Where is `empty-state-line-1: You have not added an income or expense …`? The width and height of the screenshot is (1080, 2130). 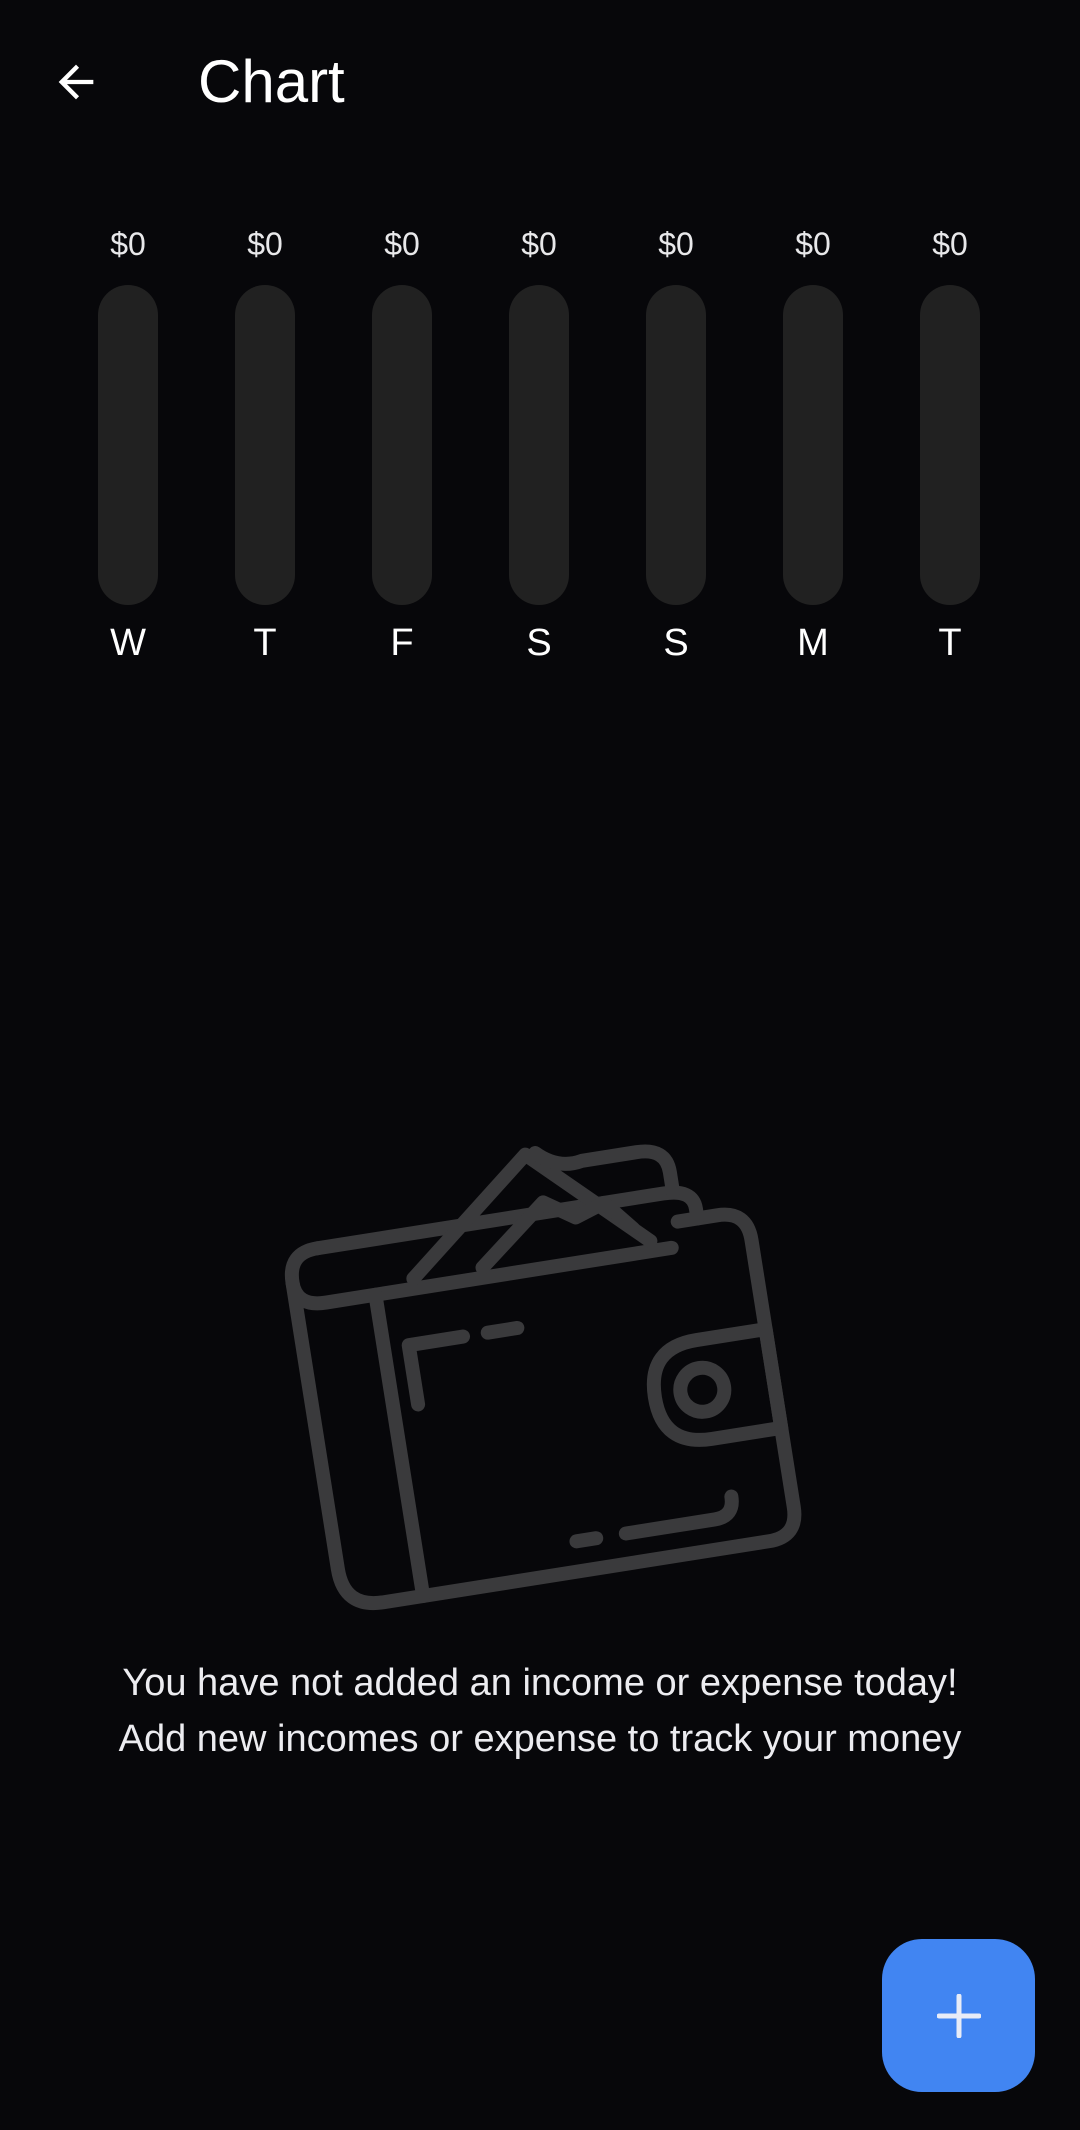
empty-state-line-1: You have not added an income or expense … is located at coordinates (540, 1683).